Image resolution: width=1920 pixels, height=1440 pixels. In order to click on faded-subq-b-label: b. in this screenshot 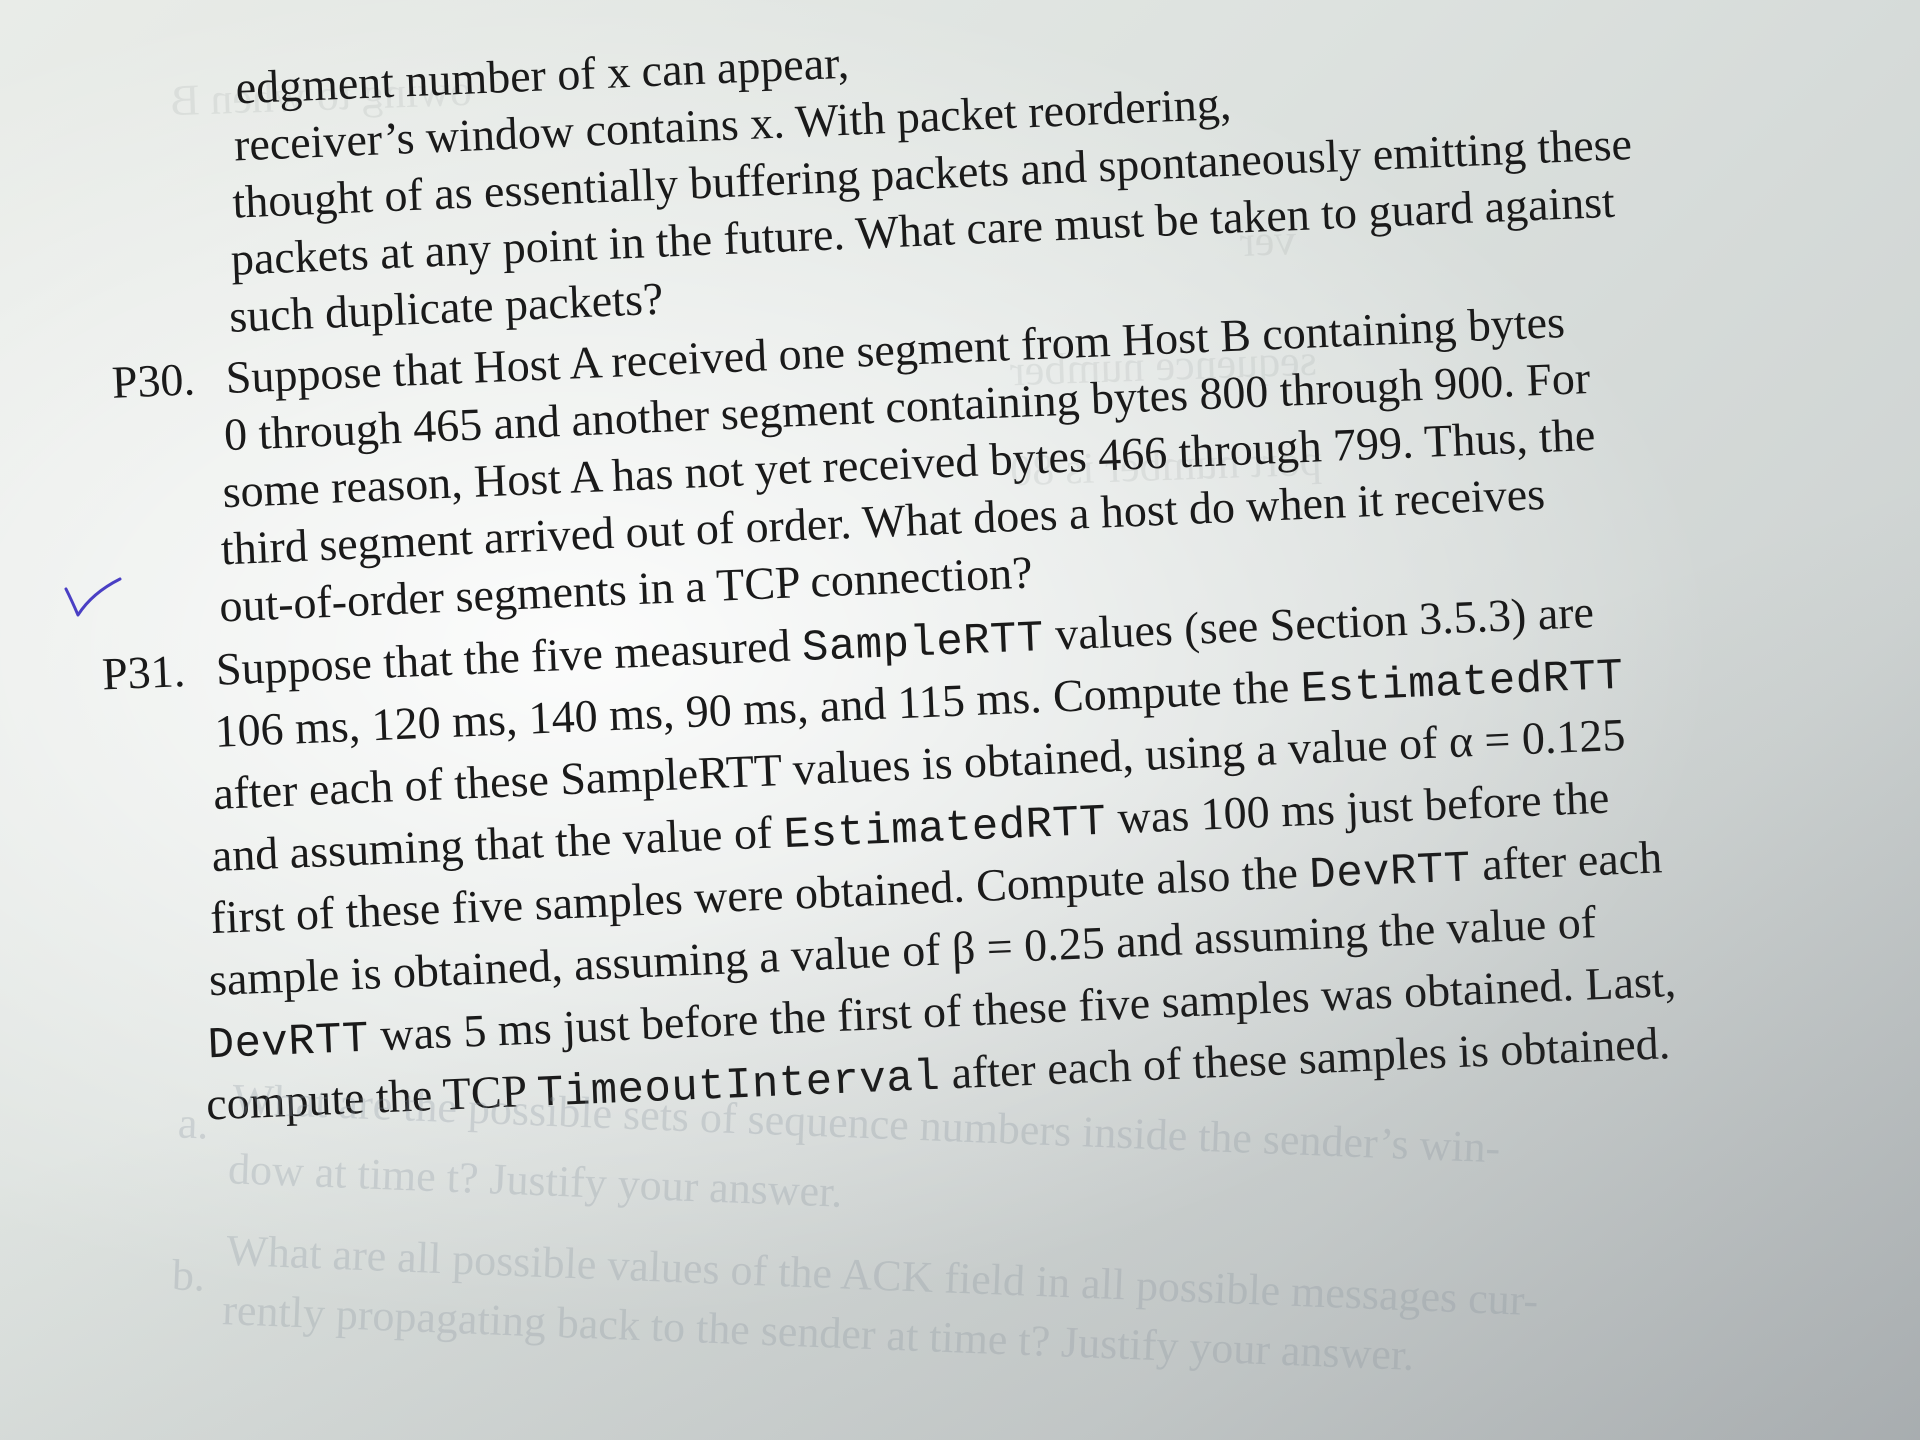, I will do `click(188, 1275)`.